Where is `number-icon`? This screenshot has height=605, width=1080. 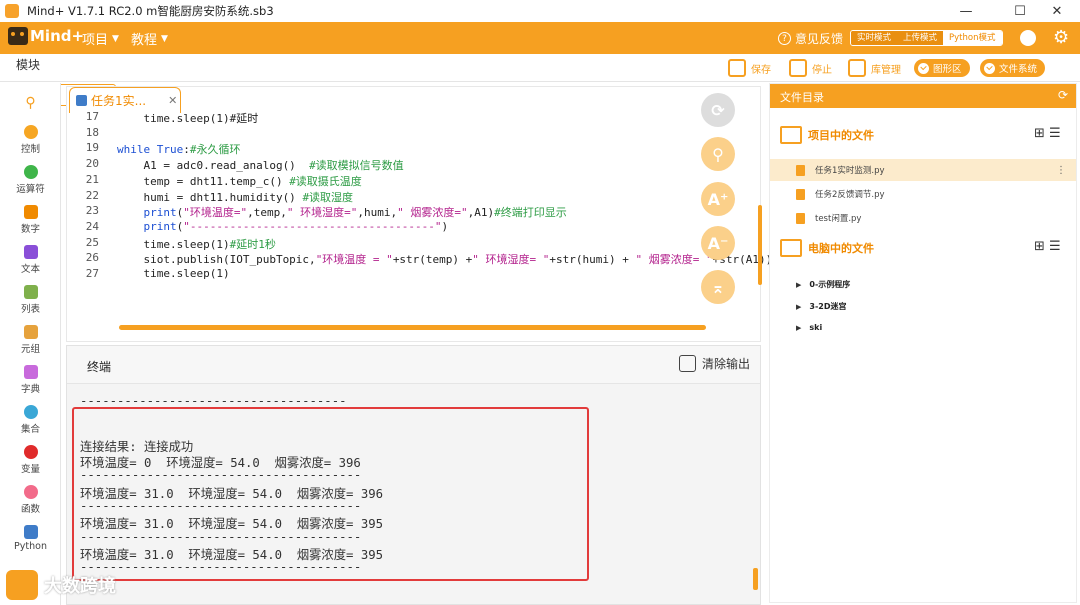 number-icon is located at coordinates (30, 212).